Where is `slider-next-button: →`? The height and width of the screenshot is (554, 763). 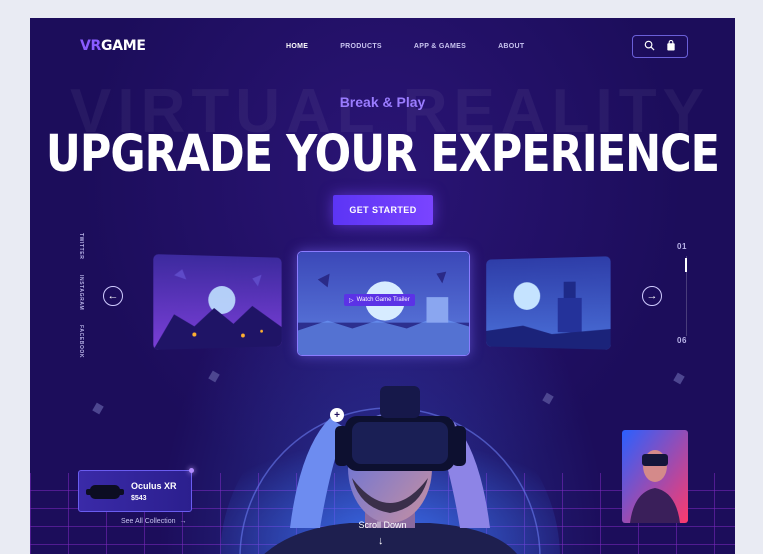 slider-next-button: → is located at coordinates (652, 296).